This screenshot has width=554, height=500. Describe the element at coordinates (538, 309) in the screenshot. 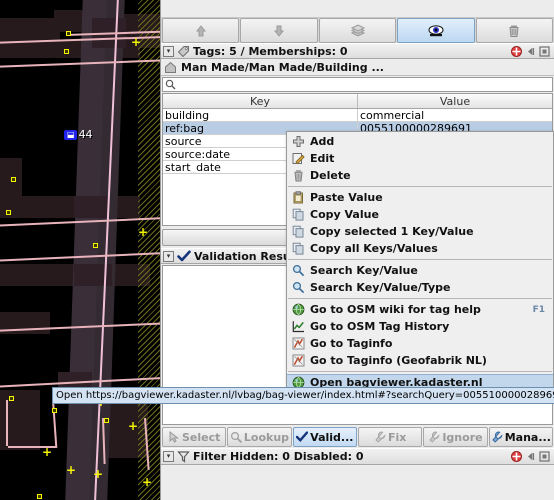

I see `menu-item-shortcut: F1` at that location.